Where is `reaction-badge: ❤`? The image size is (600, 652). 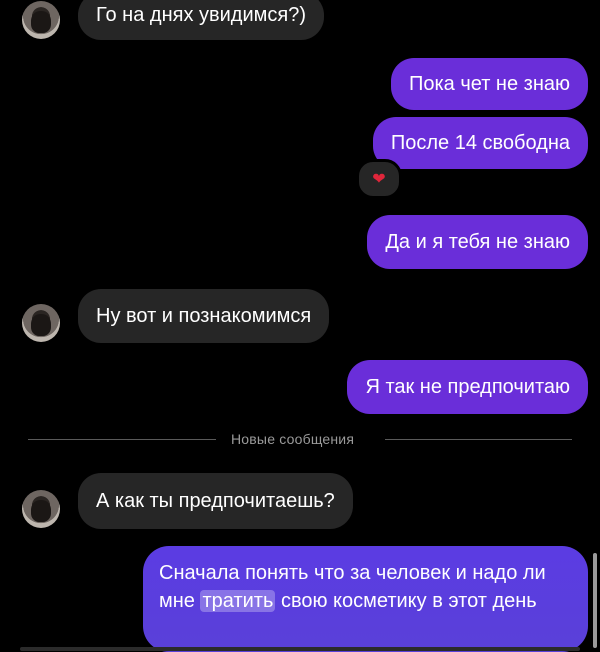 reaction-badge: ❤ is located at coordinates (379, 179).